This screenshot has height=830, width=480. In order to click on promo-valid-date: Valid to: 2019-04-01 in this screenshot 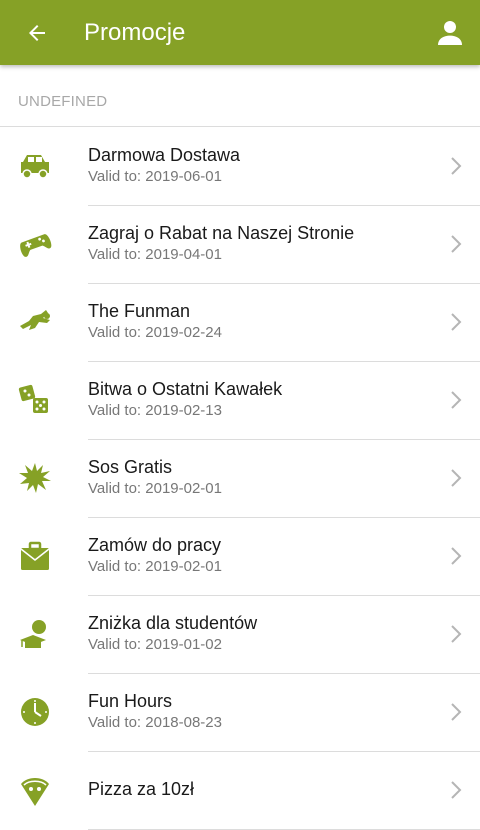, I will do `click(155, 254)`.